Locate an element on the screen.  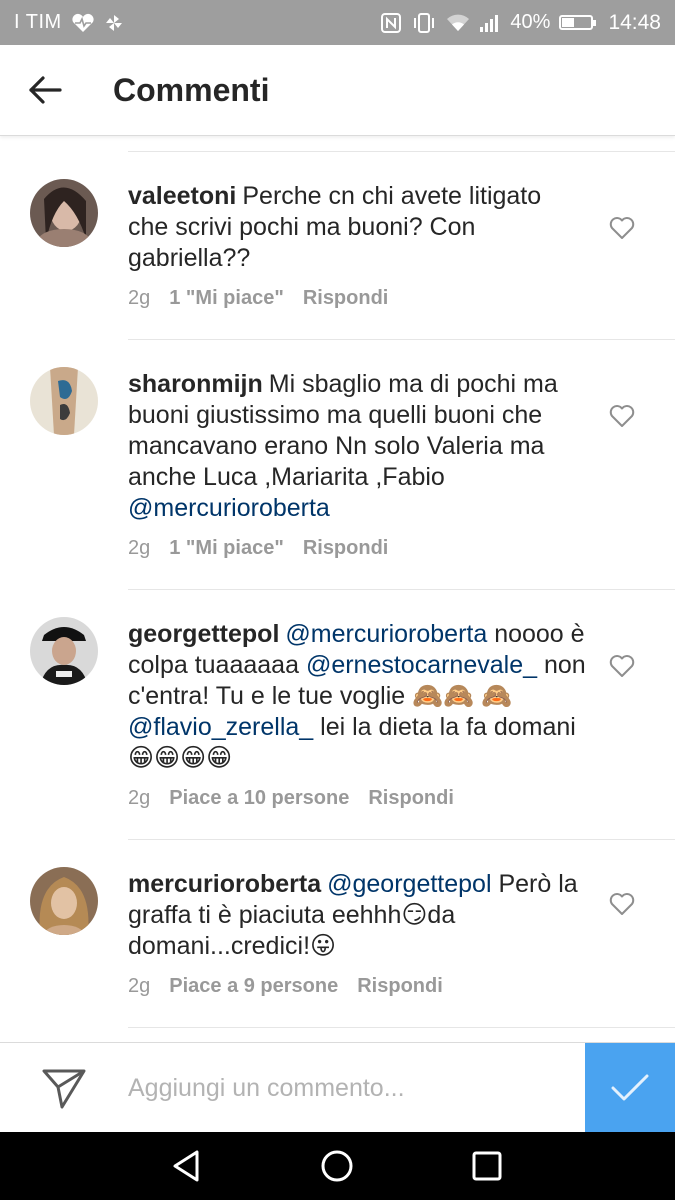
mention-link: @ernestocarnevale_ is located at coordinates (421, 665).